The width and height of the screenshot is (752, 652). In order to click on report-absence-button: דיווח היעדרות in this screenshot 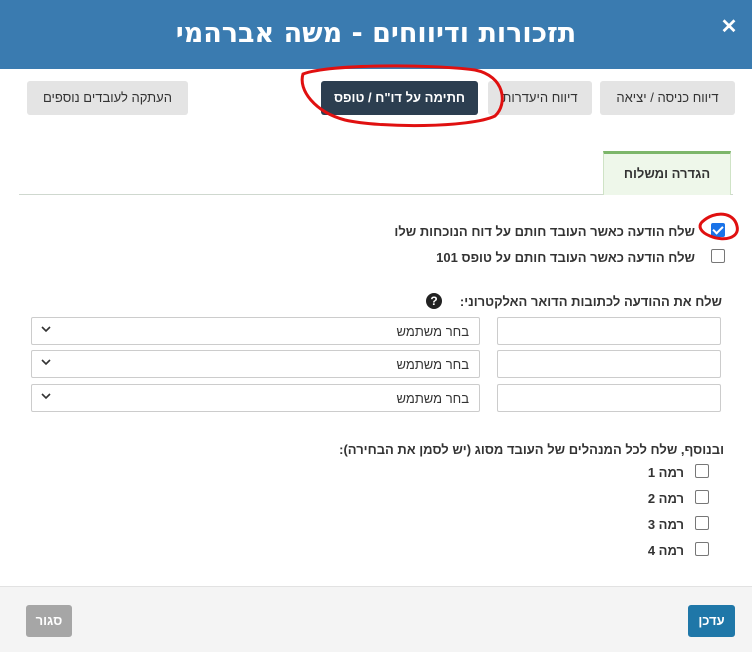, I will do `click(540, 98)`.